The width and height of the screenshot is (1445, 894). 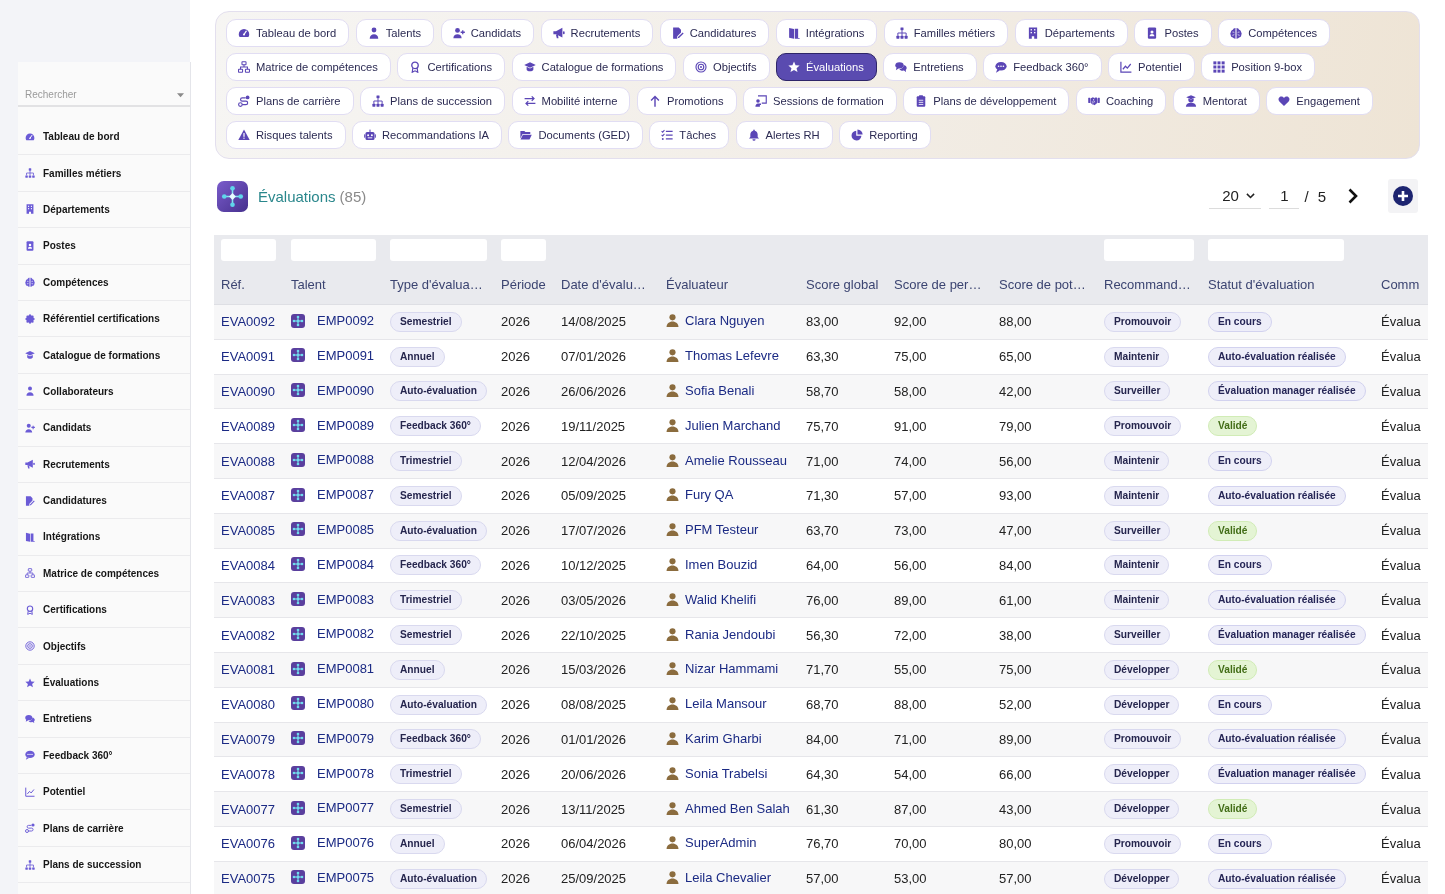 What do you see at coordinates (104, 95) in the screenshot?
I see `search-field: Rechercher` at bounding box center [104, 95].